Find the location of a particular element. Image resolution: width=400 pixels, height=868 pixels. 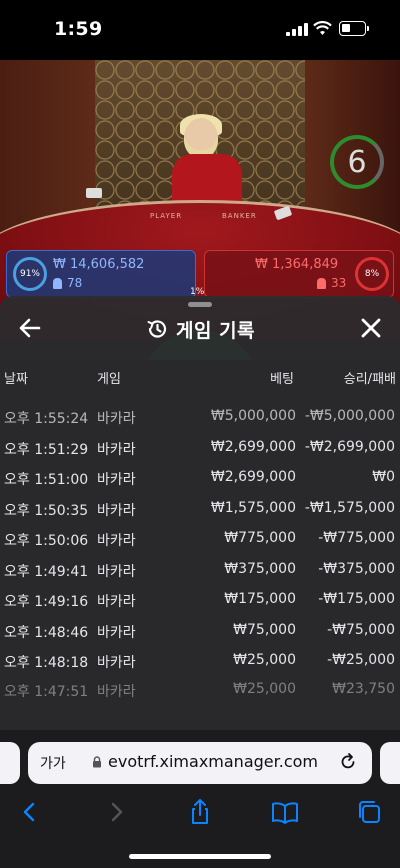

sheet-grabber is located at coordinates (200, 304).